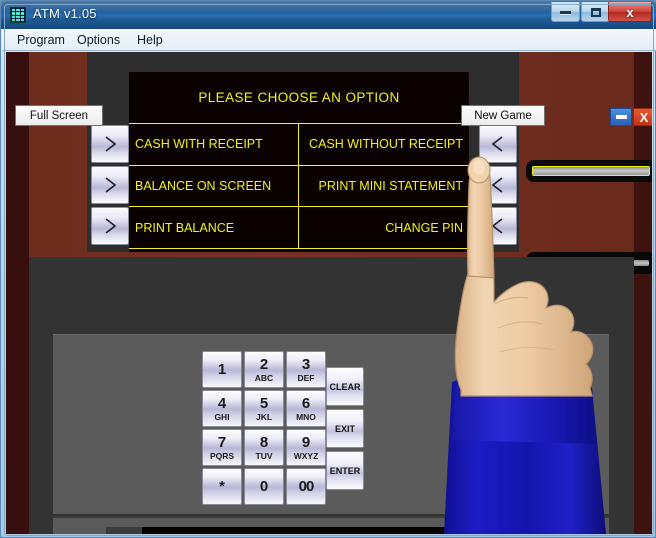 The height and width of the screenshot is (538, 656). What do you see at coordinates (222, 486) in the screenshot?
I see `key-asterisk: *` at bounding box center [222, 486].